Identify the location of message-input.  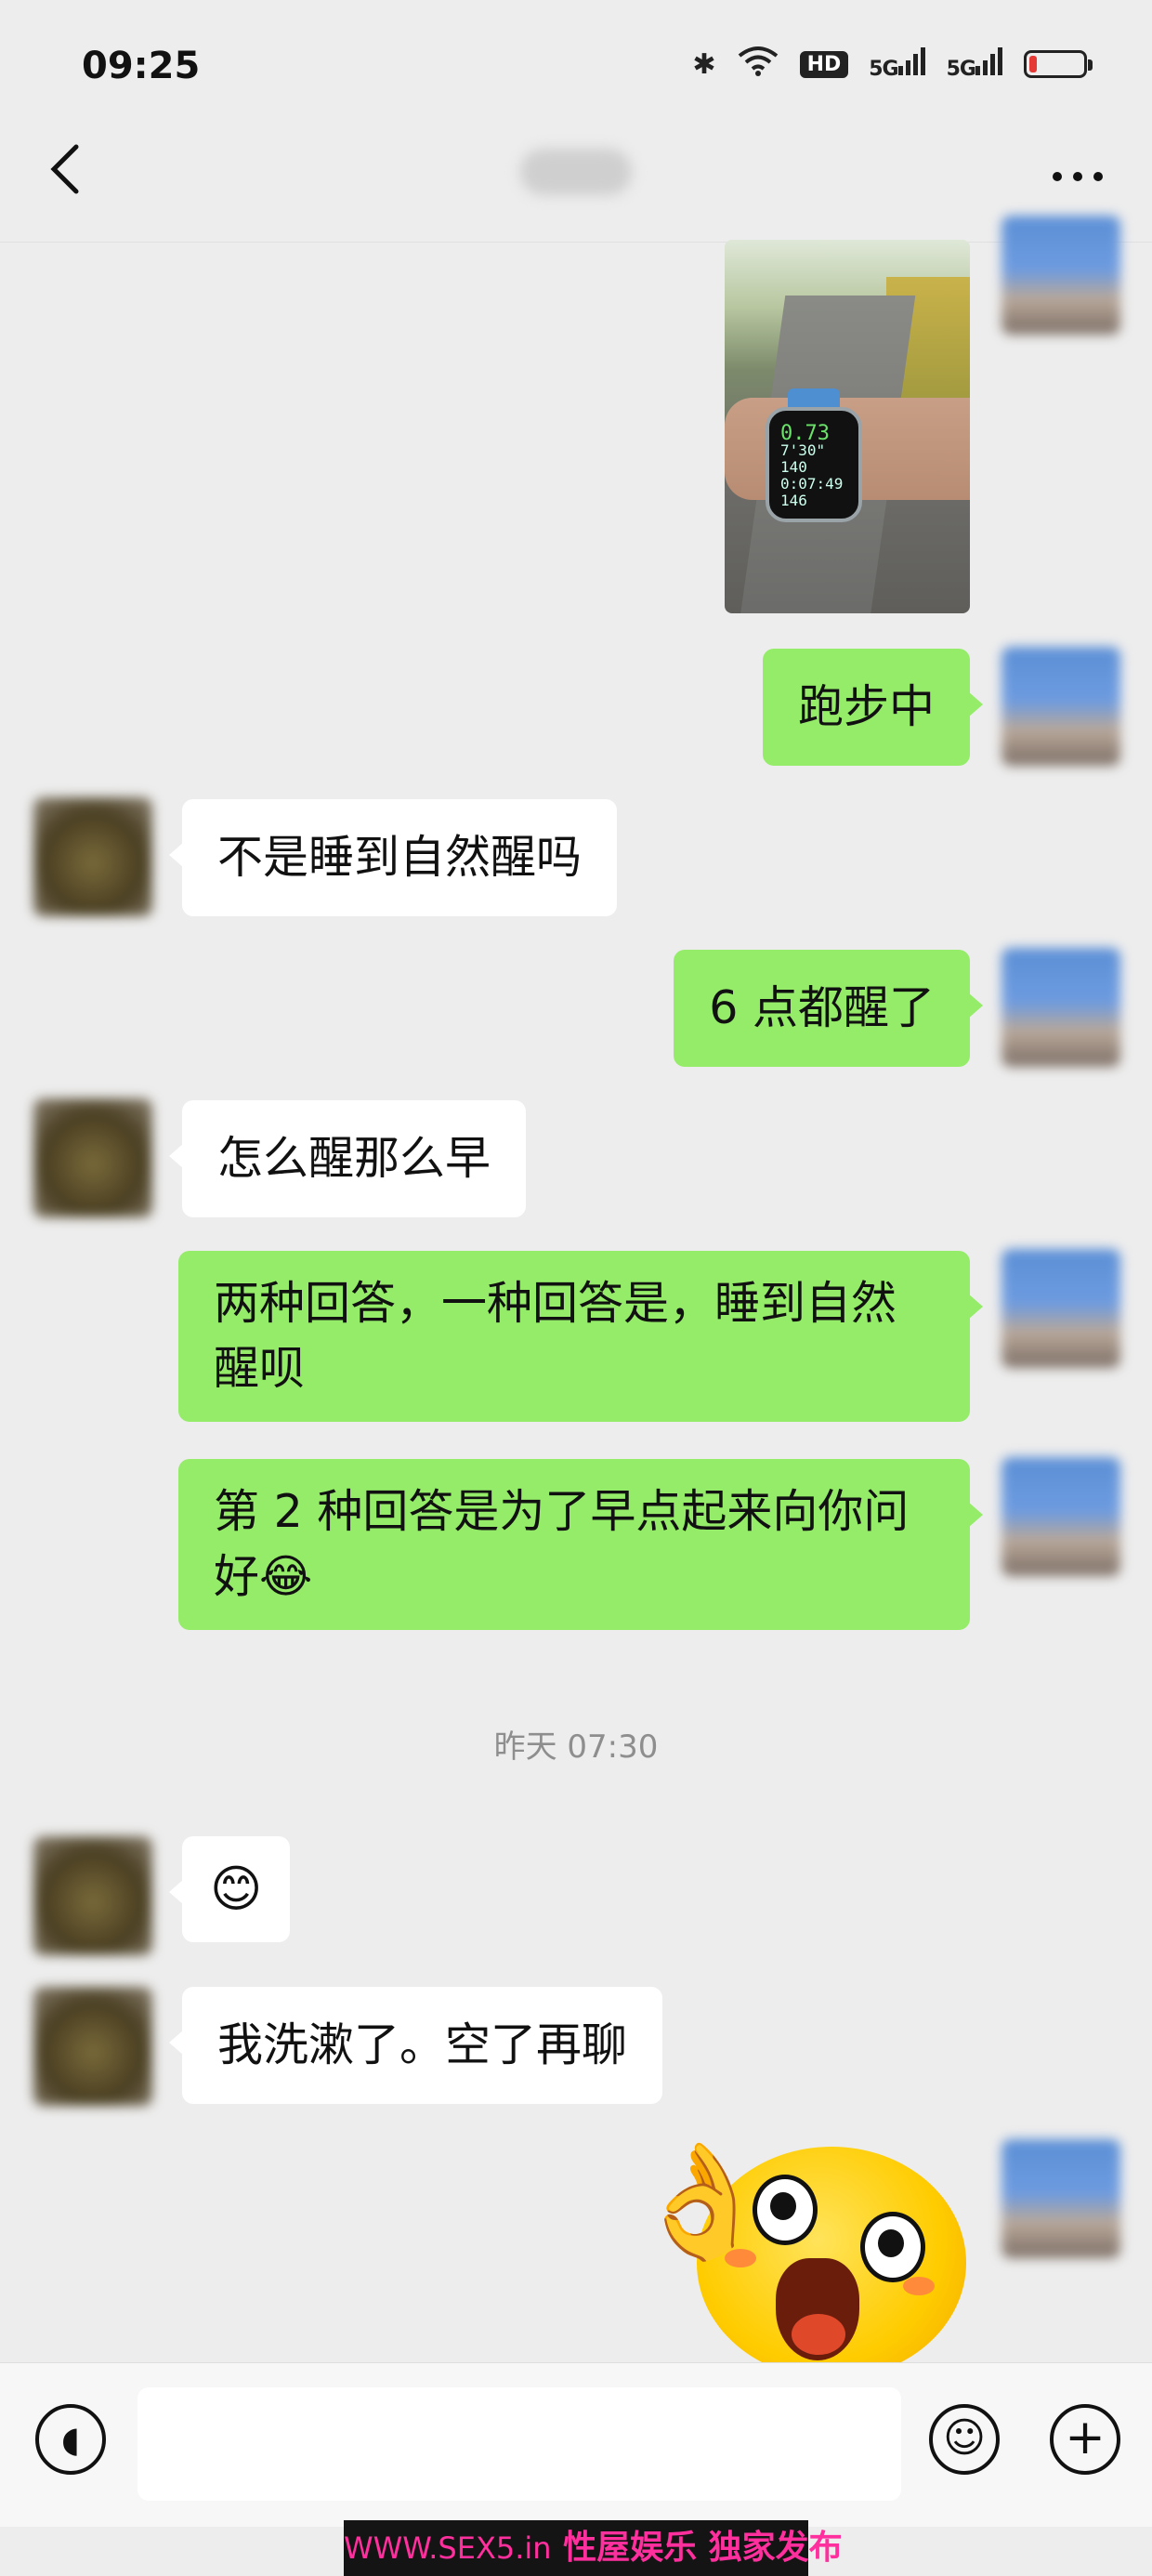
(519, 2444).